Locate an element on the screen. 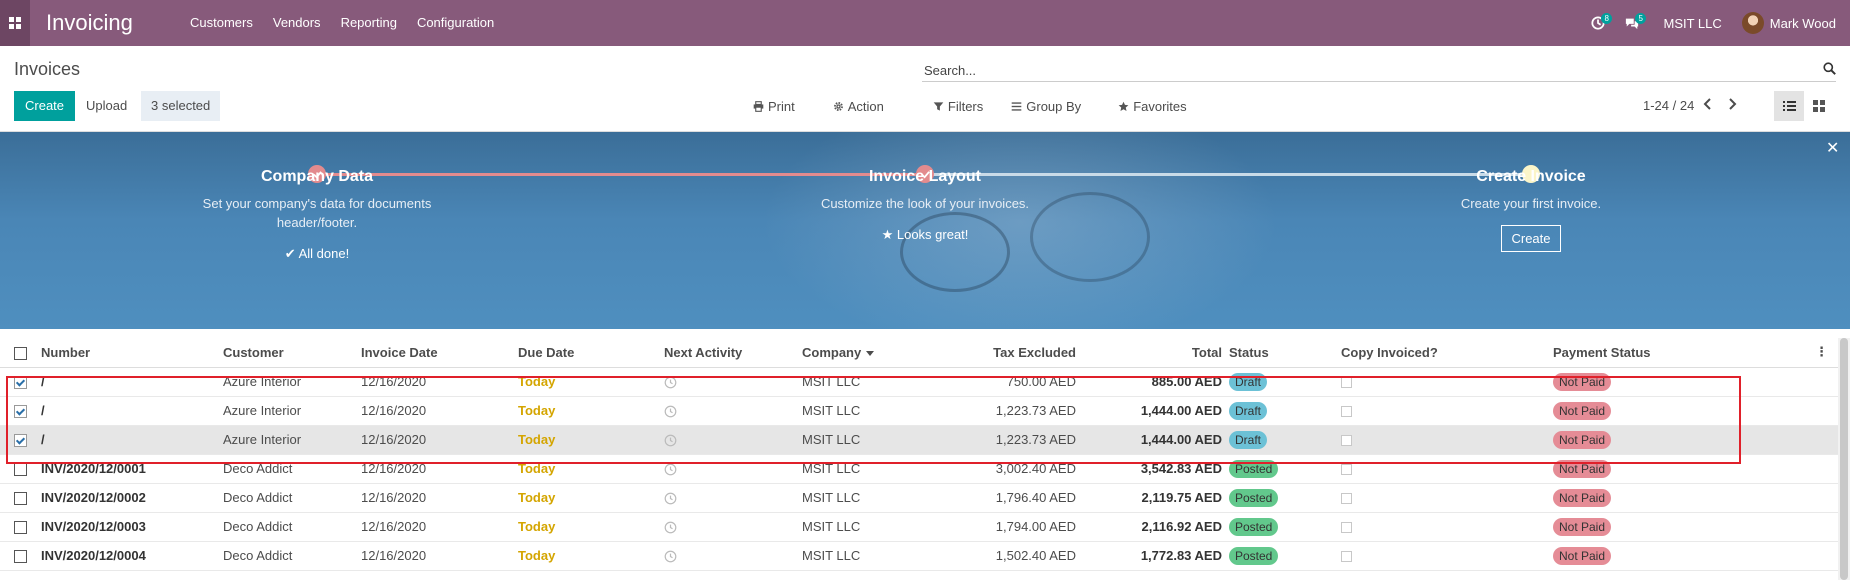 Image resolution: width=1850 pixels, height=580 pixels. menu-reporting: Reporting is located at coordinates (369, 22).